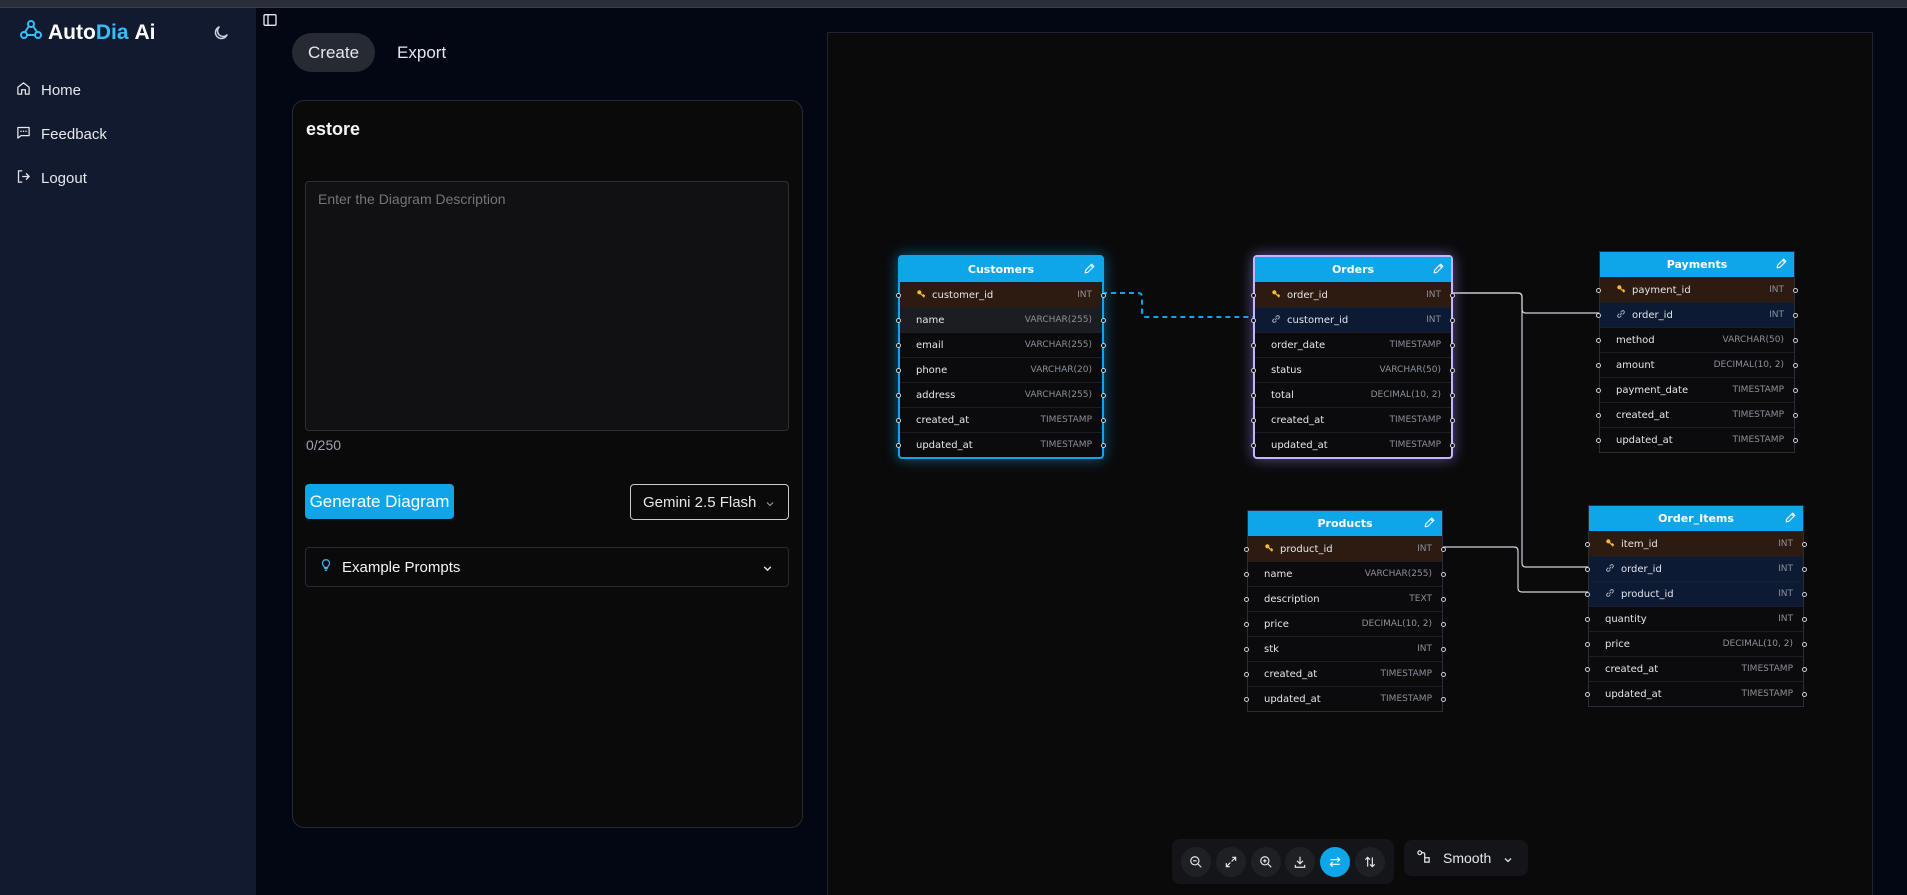  What do you see at coordinates (1696, 543) in the screenshot?
I see `column-row: item_id INT` at bounding box center [1696, 543].